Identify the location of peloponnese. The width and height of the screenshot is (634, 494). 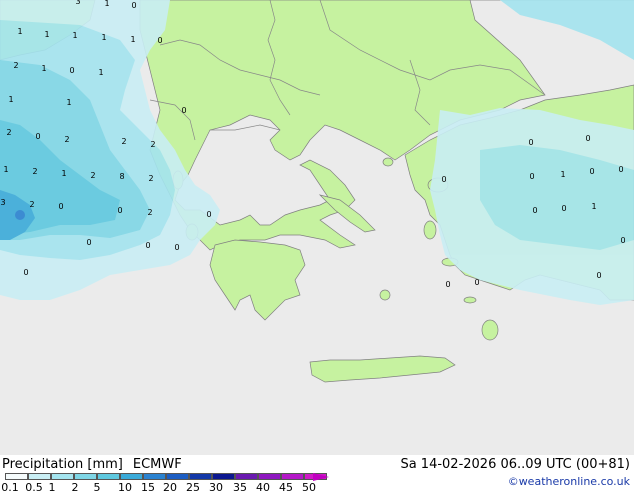
(257, 280).